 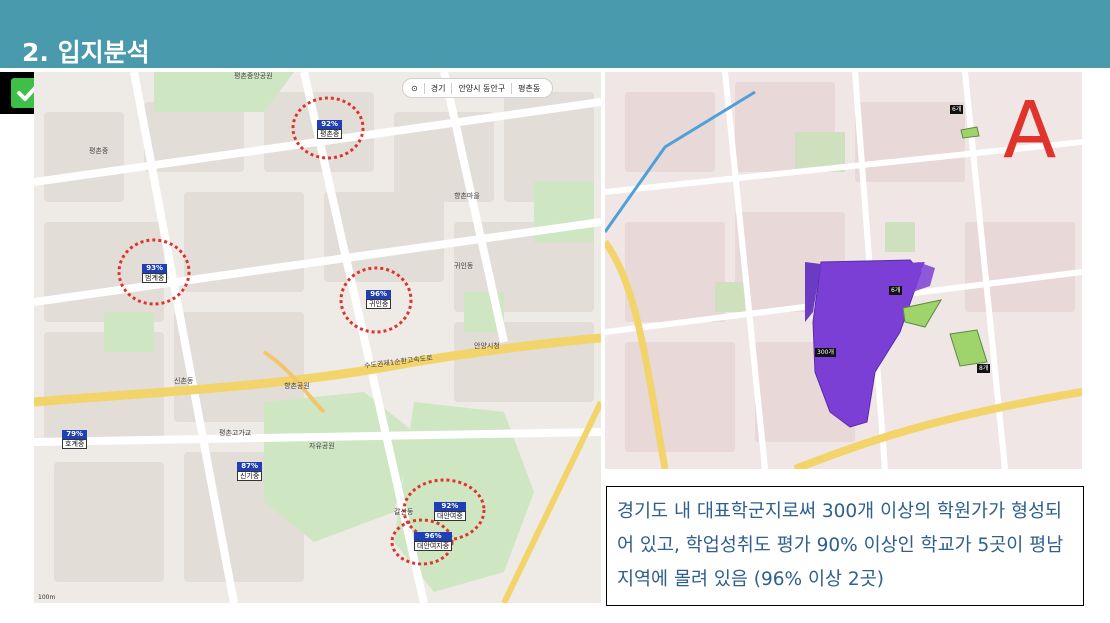 What do you see at coordinates (322, 446) in the screenshot?
I see `map-label: 자유공원` at bounding box center [322, 446].